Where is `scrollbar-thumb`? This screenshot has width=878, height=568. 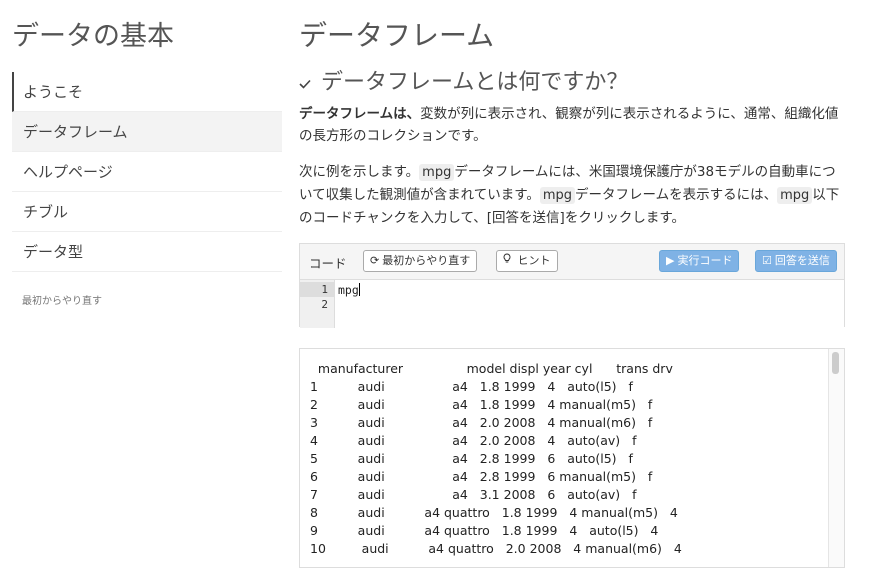
scrollbar-thumb is located at coordinates (835, 363).